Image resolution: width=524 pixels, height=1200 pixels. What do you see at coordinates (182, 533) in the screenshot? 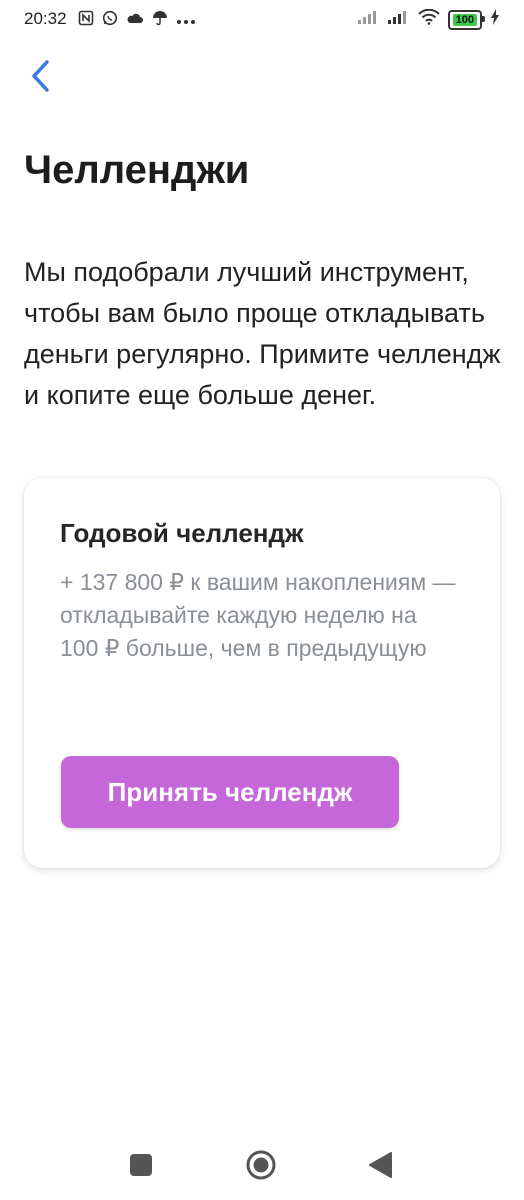
I see `challenge-title: Годовой челлендж` at bounding box center [182, 533].